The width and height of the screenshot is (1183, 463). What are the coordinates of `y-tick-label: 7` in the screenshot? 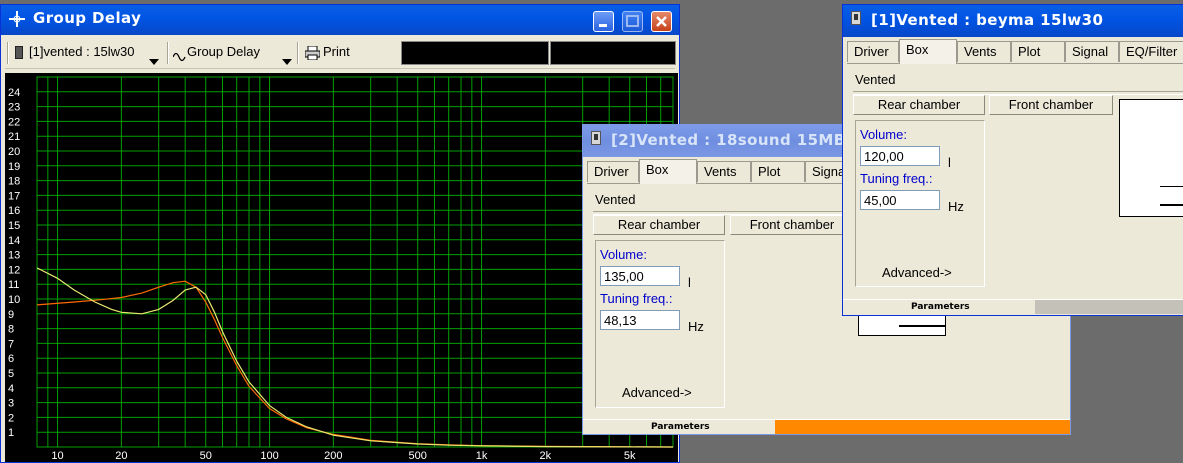 It's located at (11, 344).